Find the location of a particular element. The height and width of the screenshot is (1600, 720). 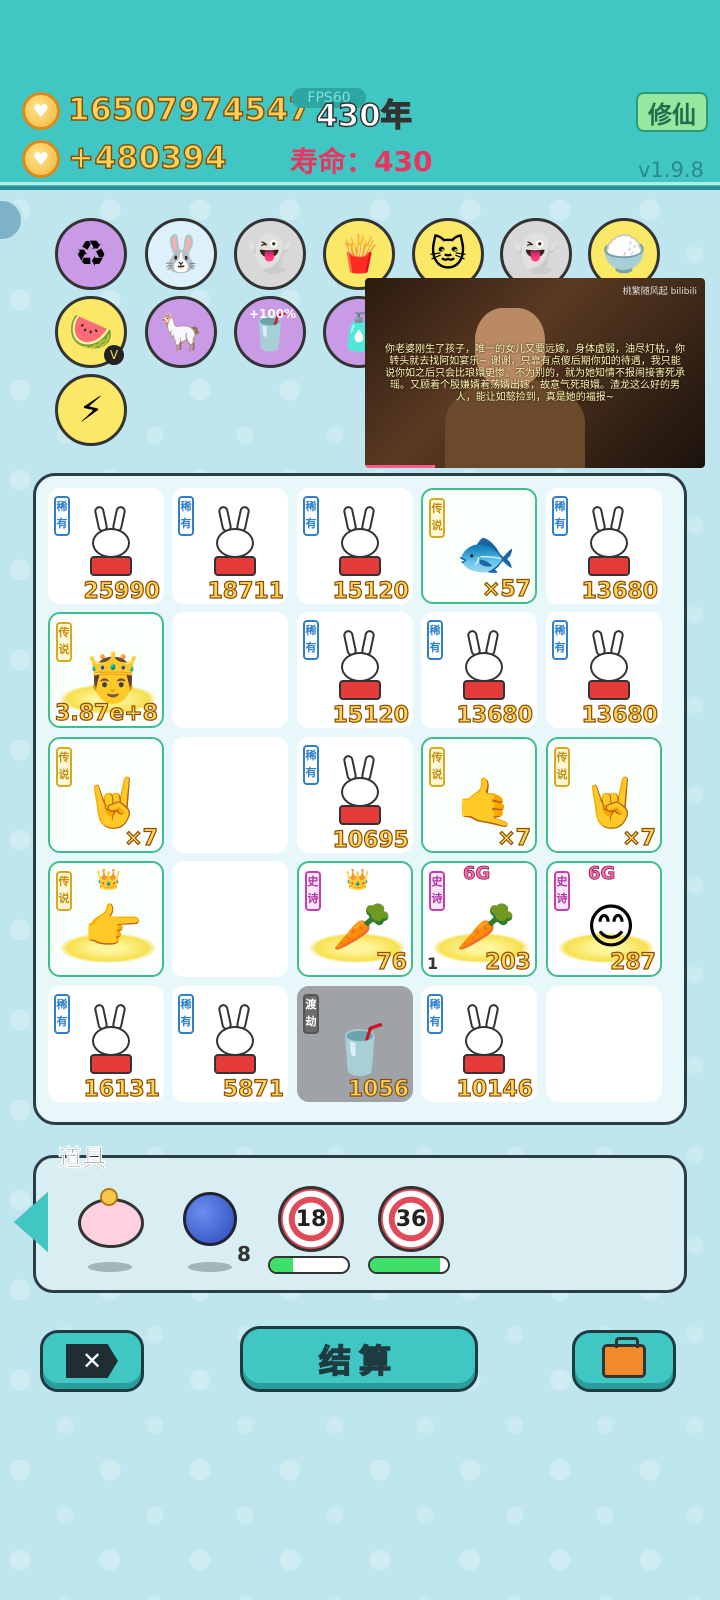

blueberry-shadow is located at coordinates (210, 1267).